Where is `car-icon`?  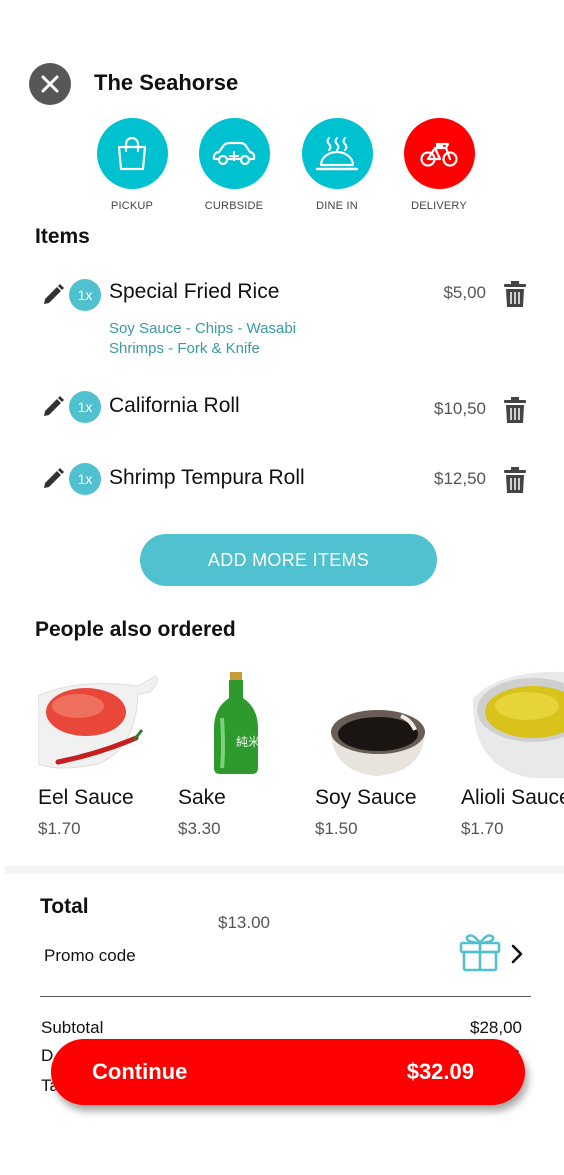
car-icon is located at coordinates (234, 153).